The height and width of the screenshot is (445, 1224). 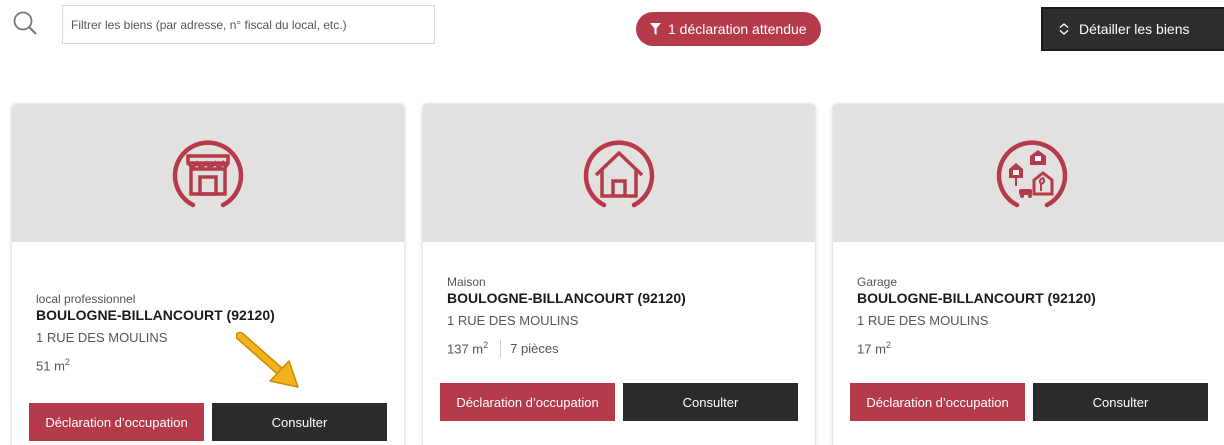 I want to click on arrow-annotation-icon, so click(x=267, y=360).